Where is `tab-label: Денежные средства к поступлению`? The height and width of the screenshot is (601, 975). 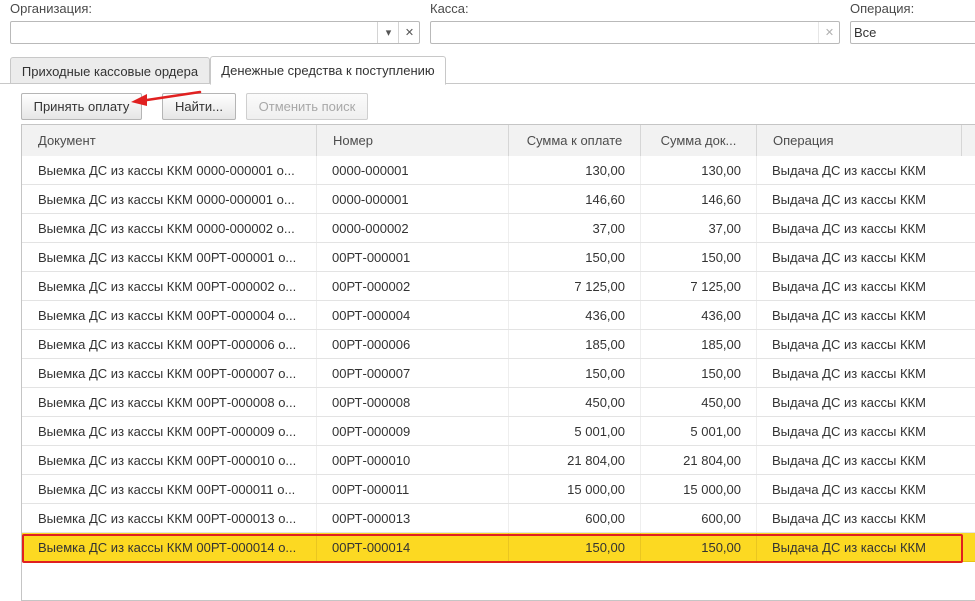
tab-label: Денежные средства к поступлению is located at coordinates (328, 70).